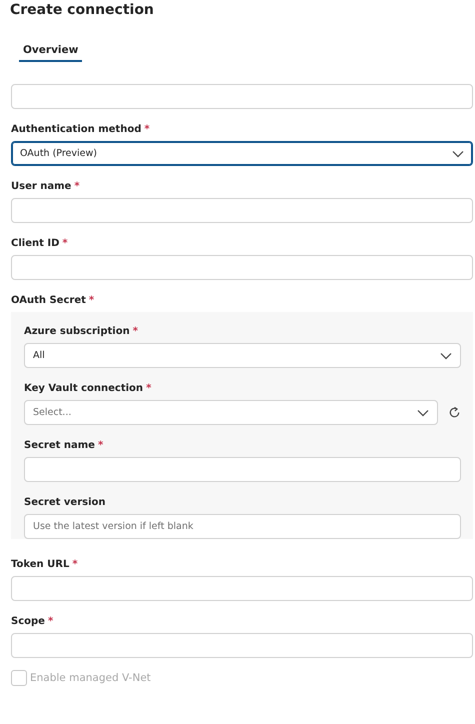  I want to click on field-label: User name, so click(41, 186).